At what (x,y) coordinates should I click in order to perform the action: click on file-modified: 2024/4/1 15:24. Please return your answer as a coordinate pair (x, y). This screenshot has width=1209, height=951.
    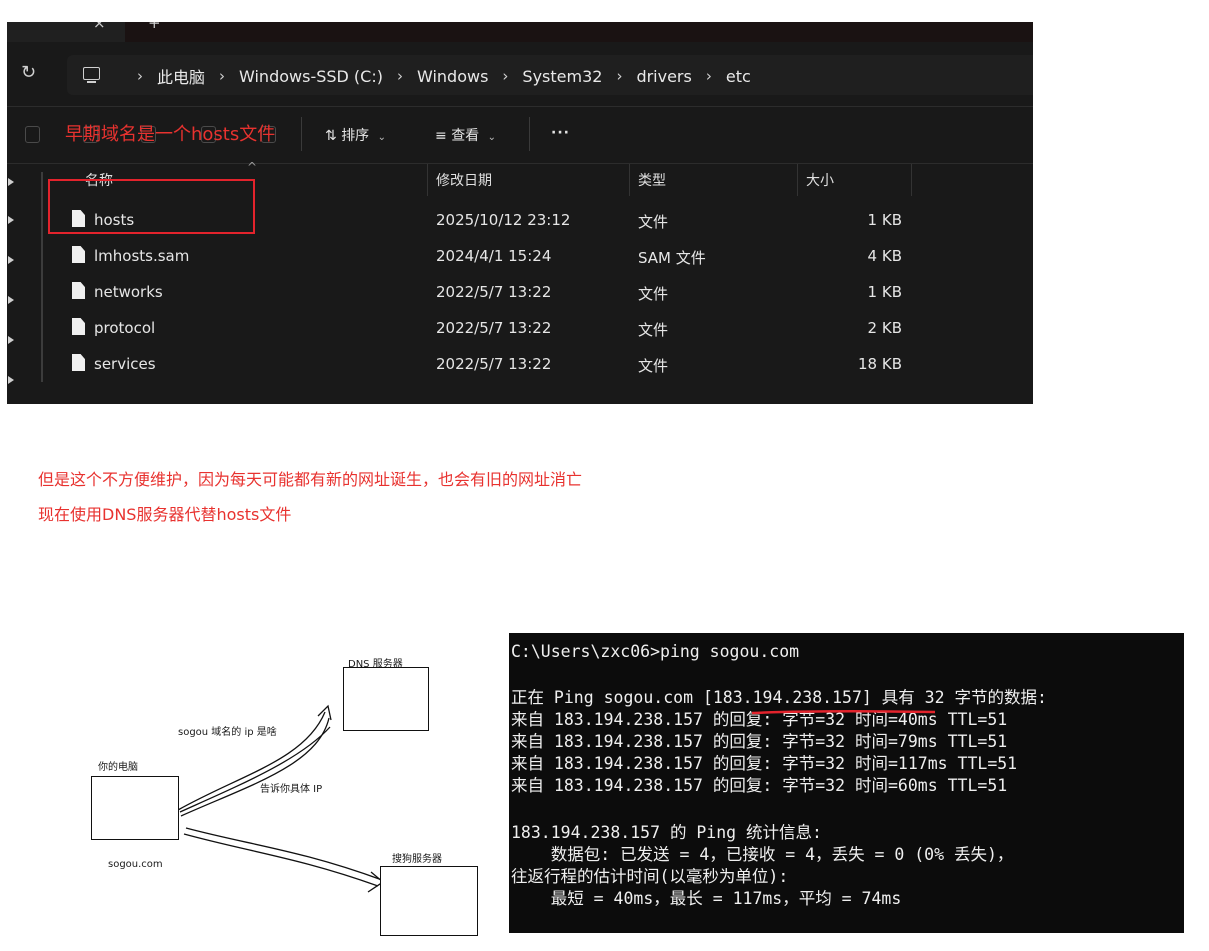
    Looking at the image, I should click on (494, 256).